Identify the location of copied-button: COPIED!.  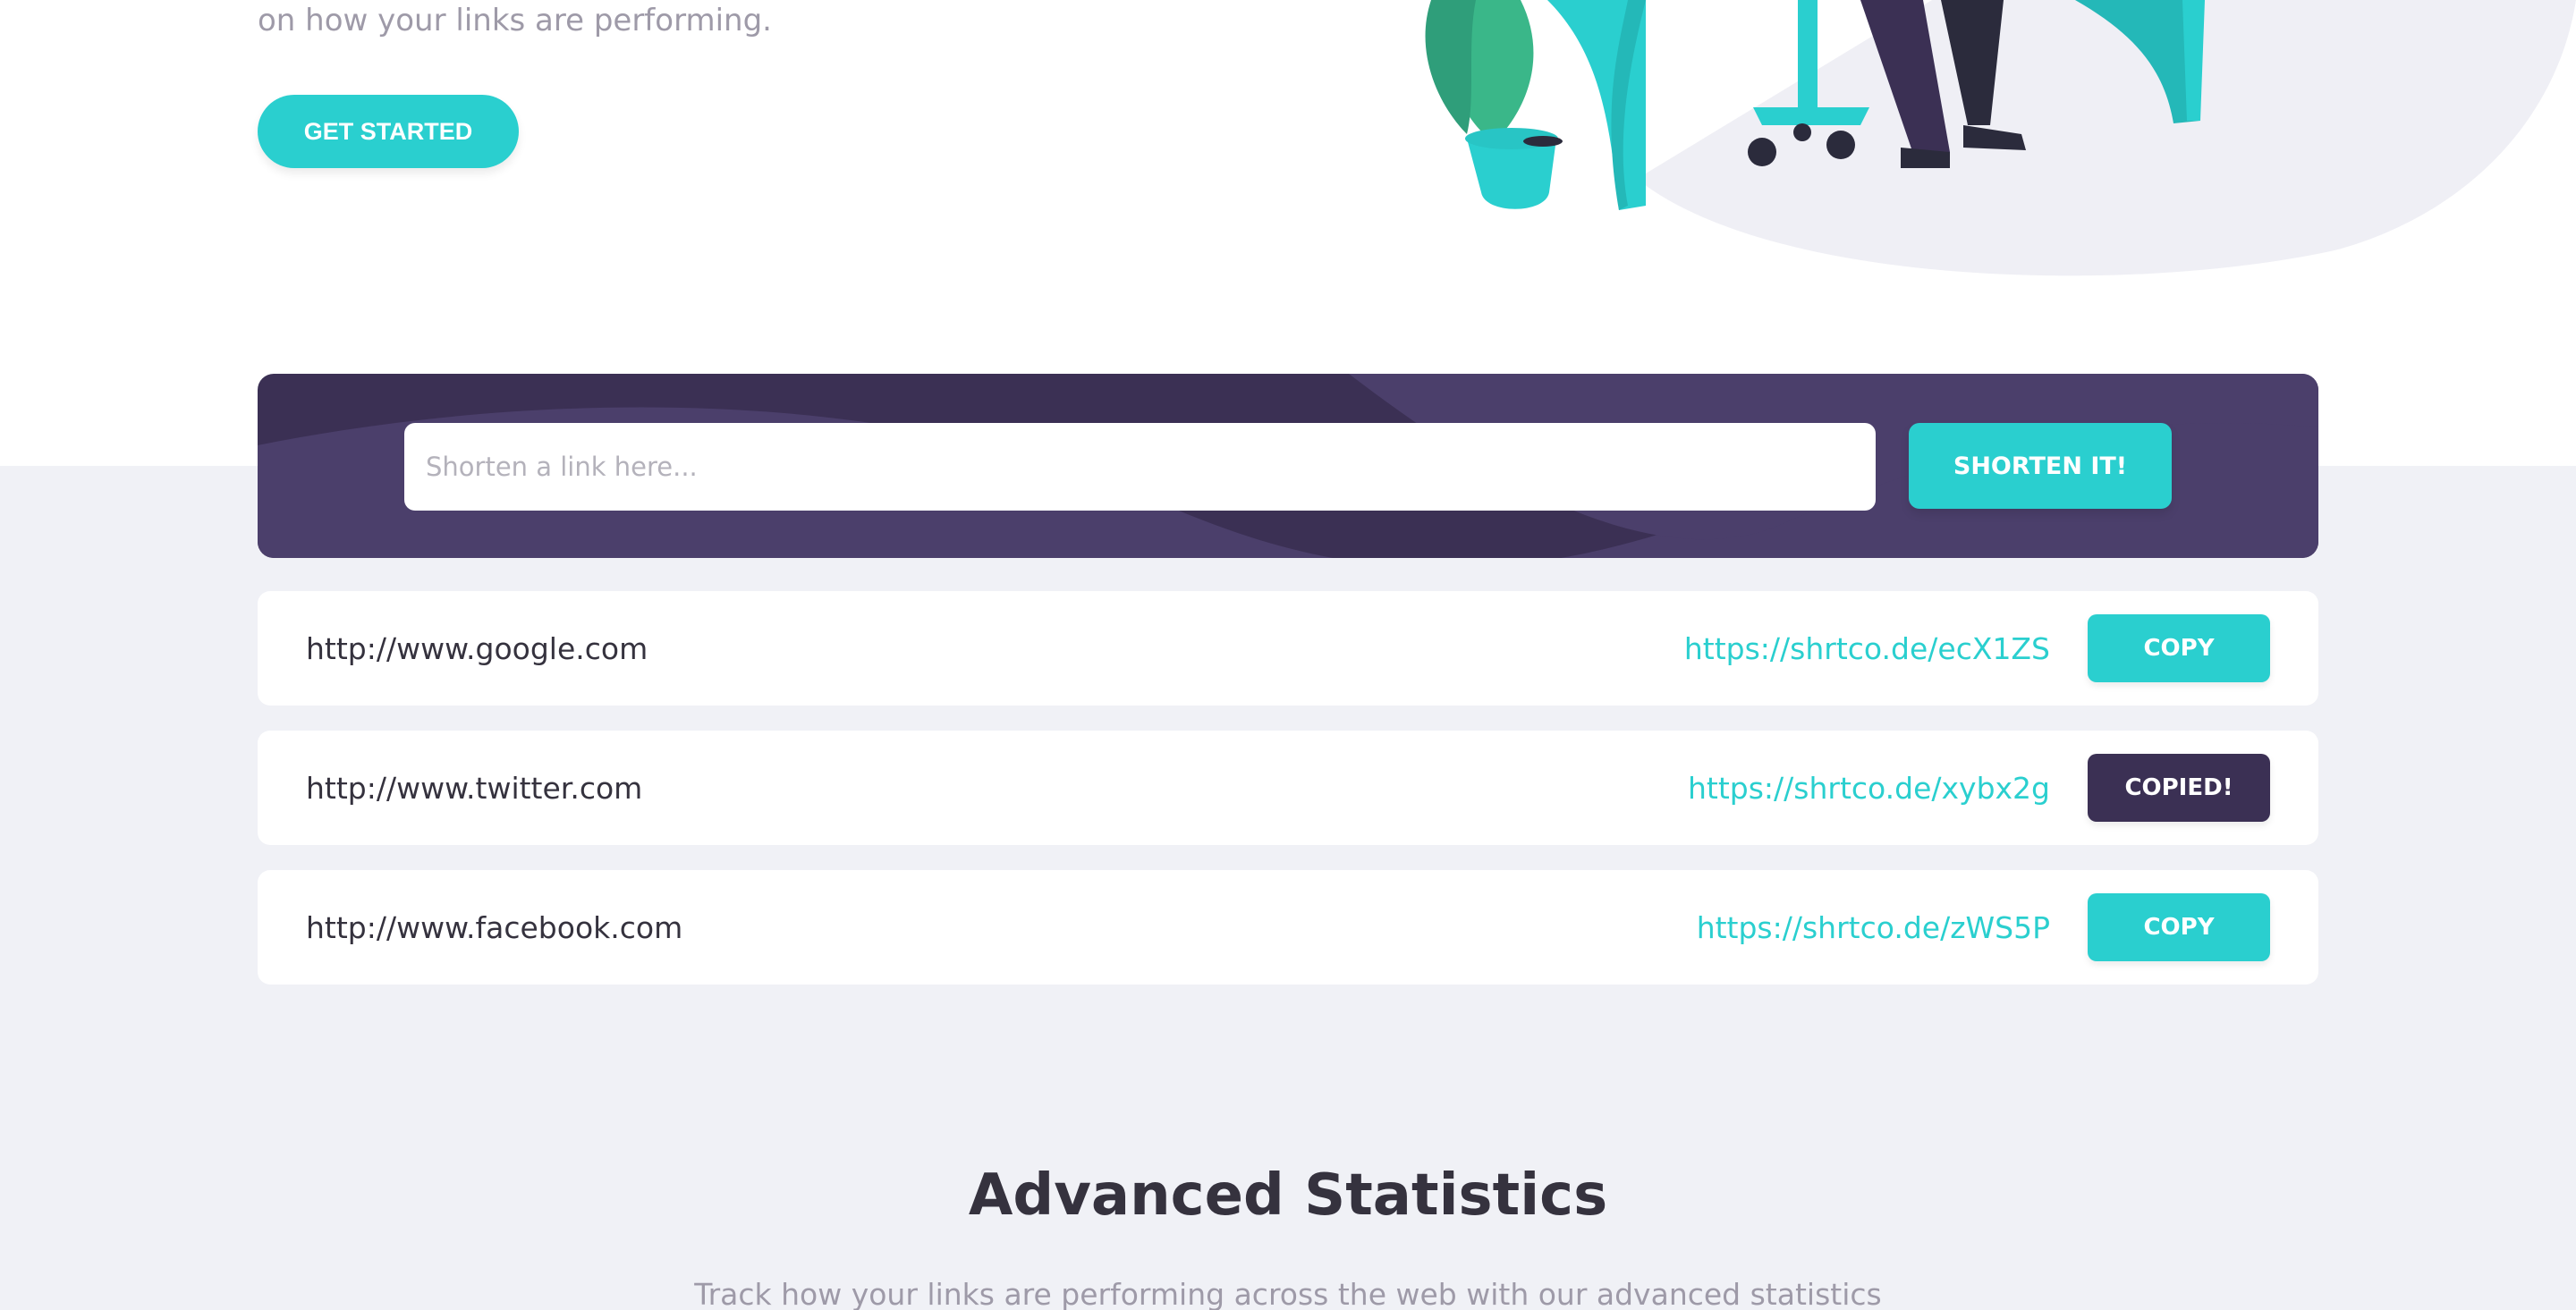
(2179, 788).